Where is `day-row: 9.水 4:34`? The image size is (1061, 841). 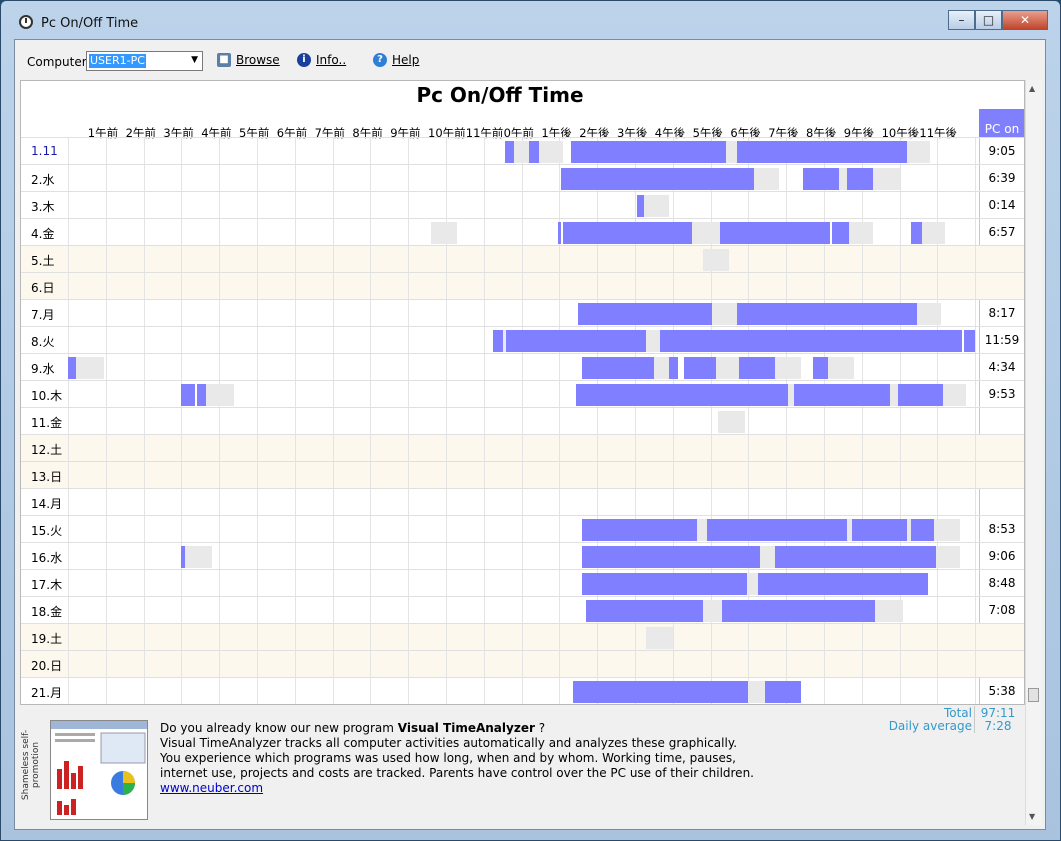
day-row: 9.水 4:34 is located at coordinates (522, 367).